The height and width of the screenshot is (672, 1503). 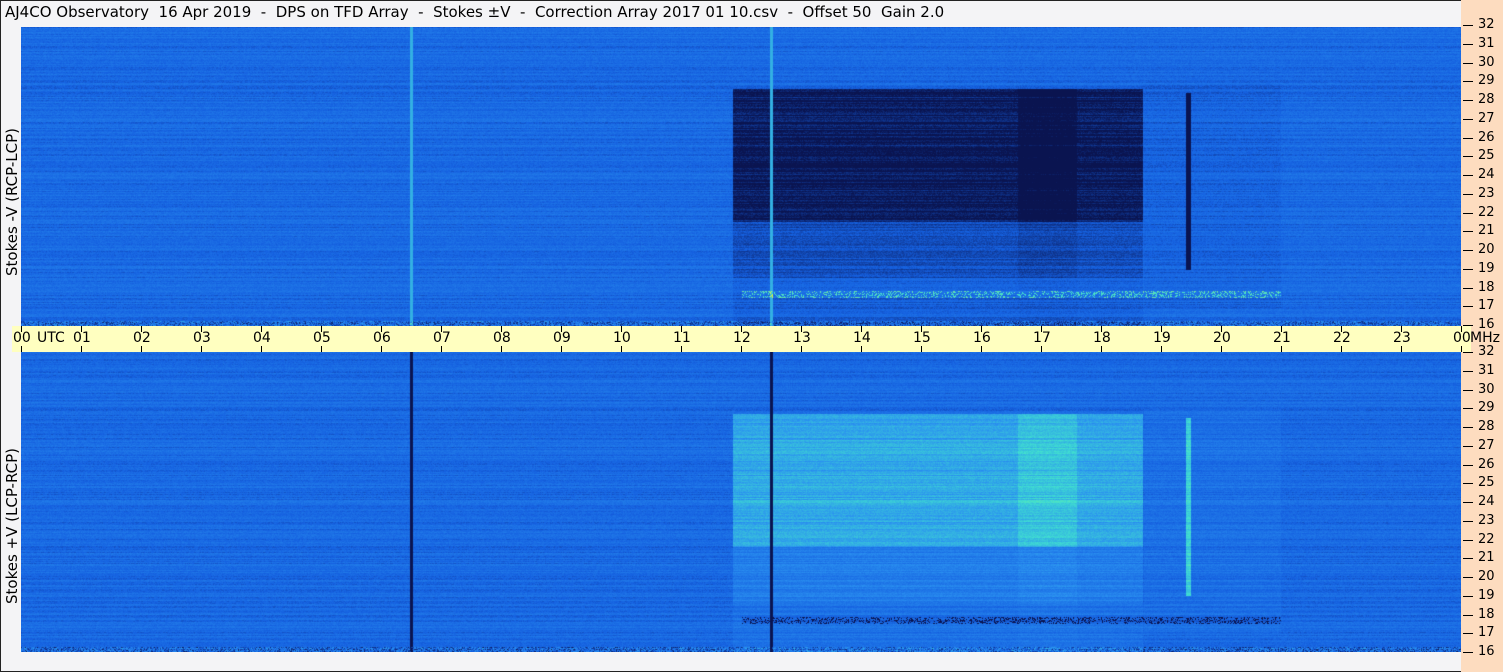 What do you see at coordinates (262, 338) in the screenshot?
I see `time-tick-label: 04` at bounding box center [262, 338].